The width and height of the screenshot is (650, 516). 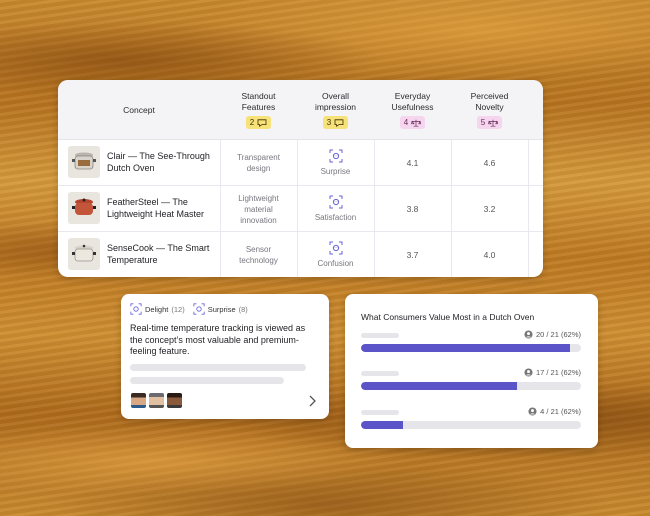 What do you see at coordinates (552, 334) in the screenshot?
I see `bar-count: 20 / 21 (62%)` at bounding box center [552, 334].